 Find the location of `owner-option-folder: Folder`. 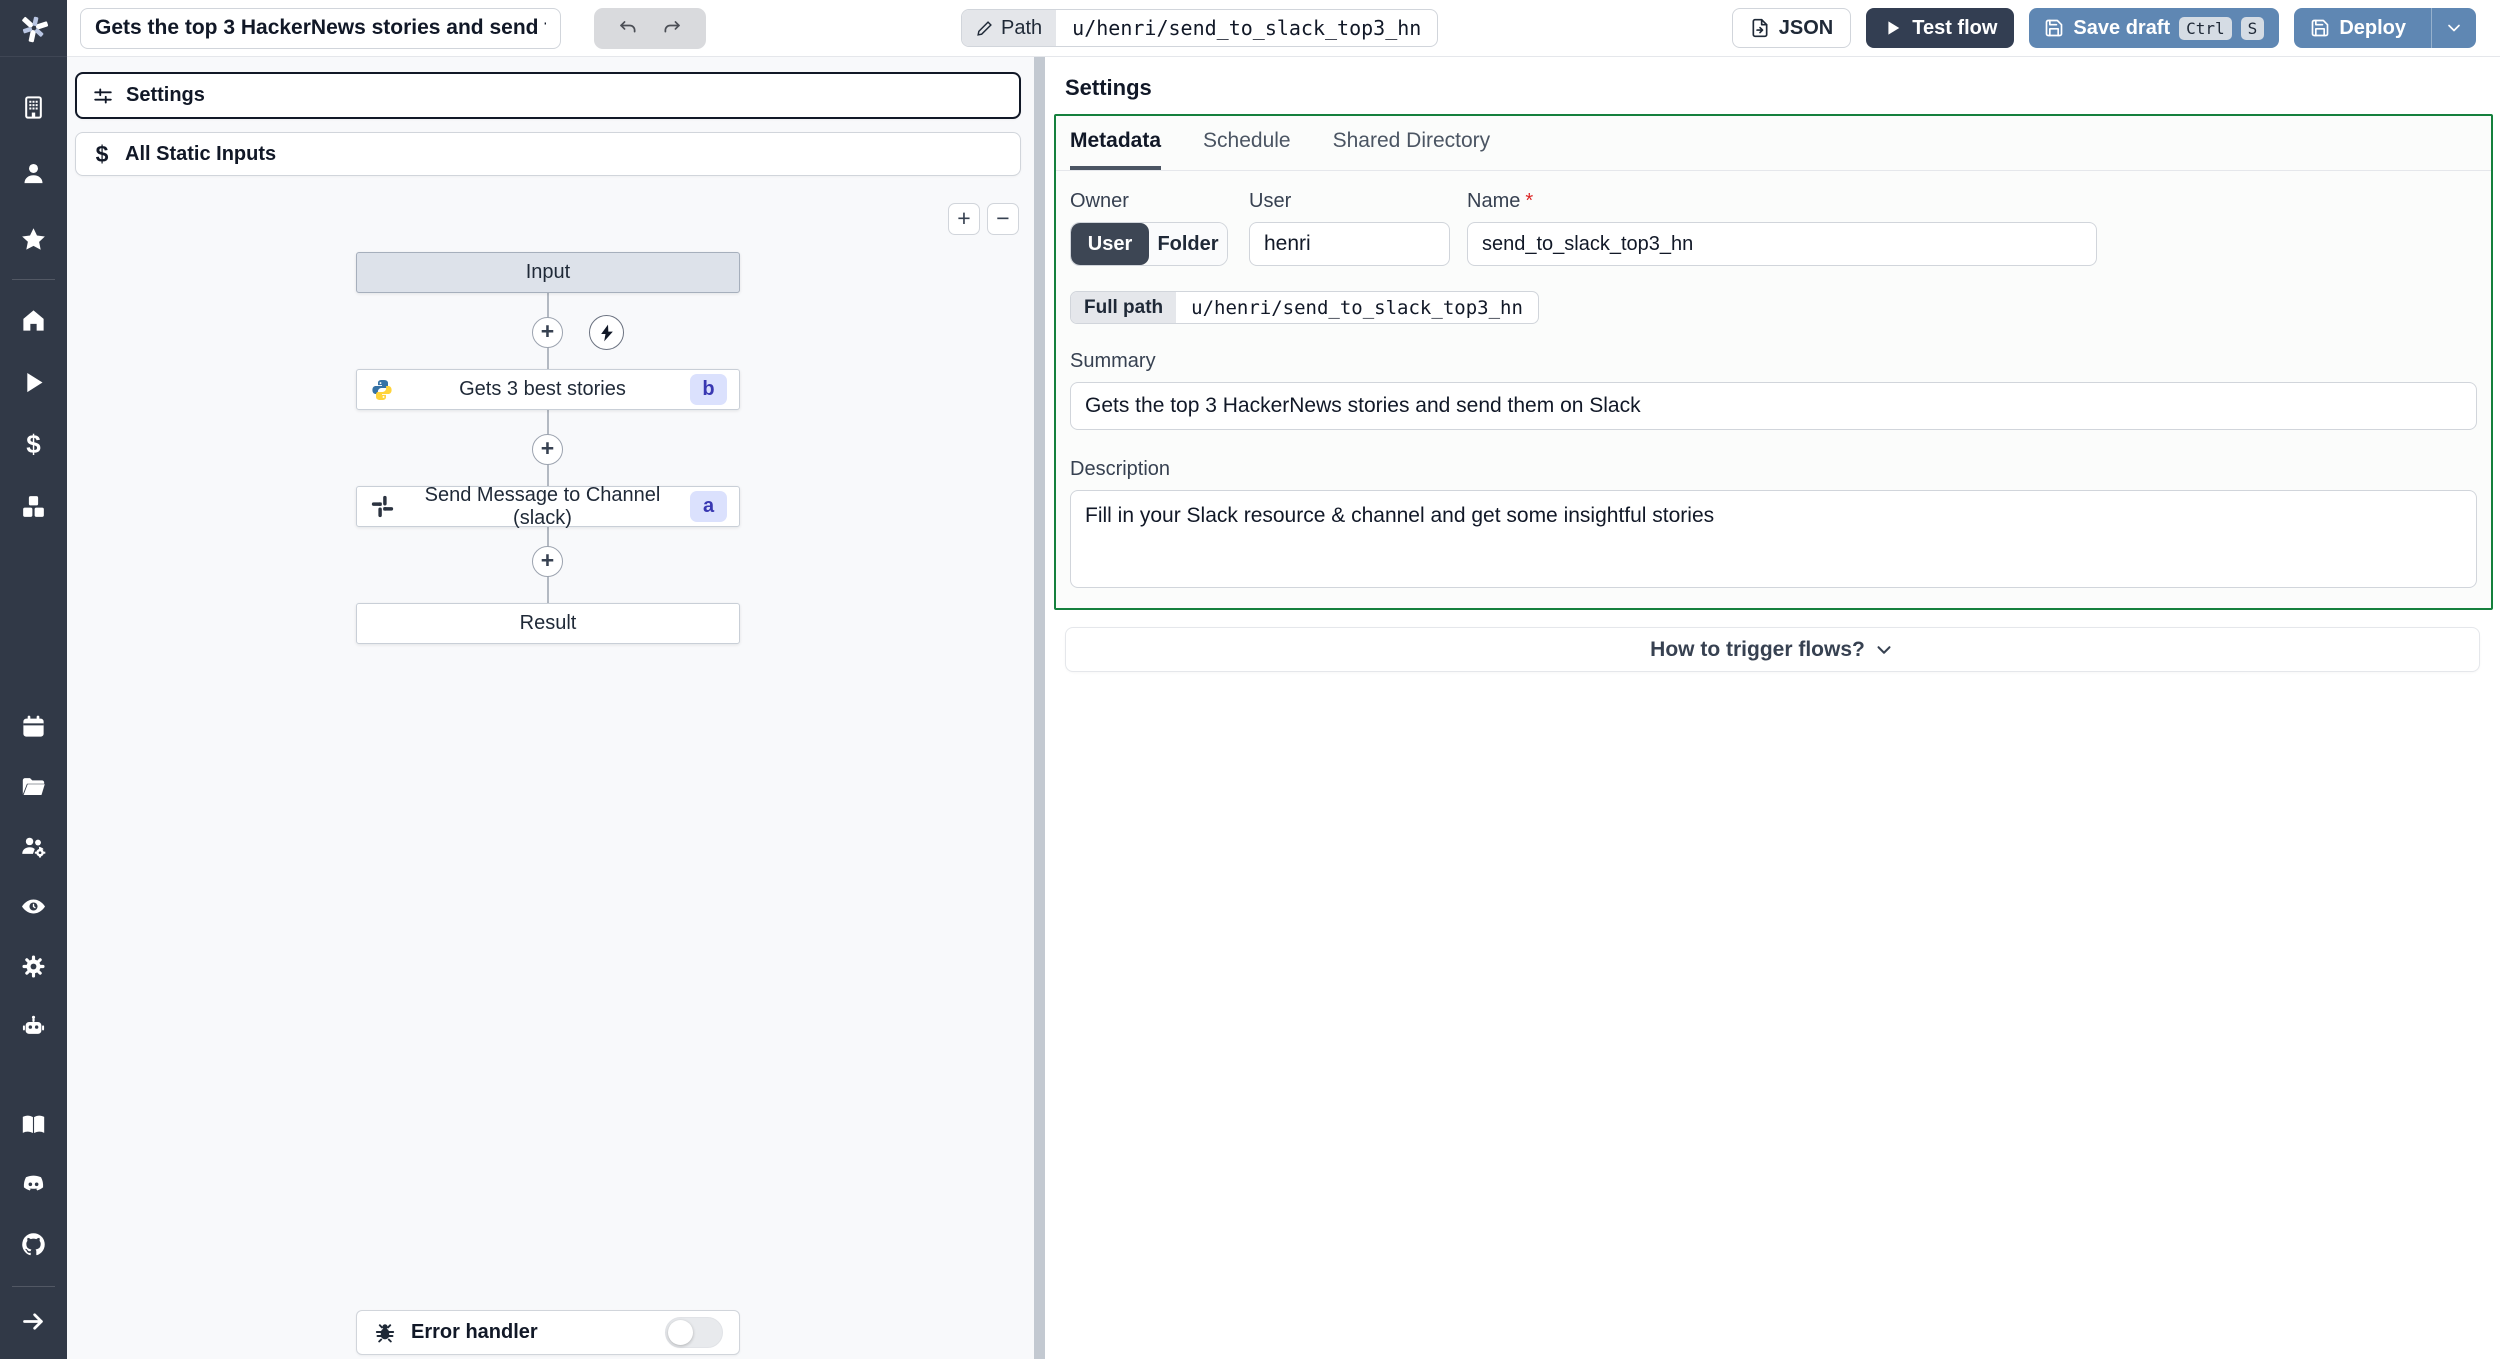

owner-option-folder: Folder is located at coordinates (1188, 244).